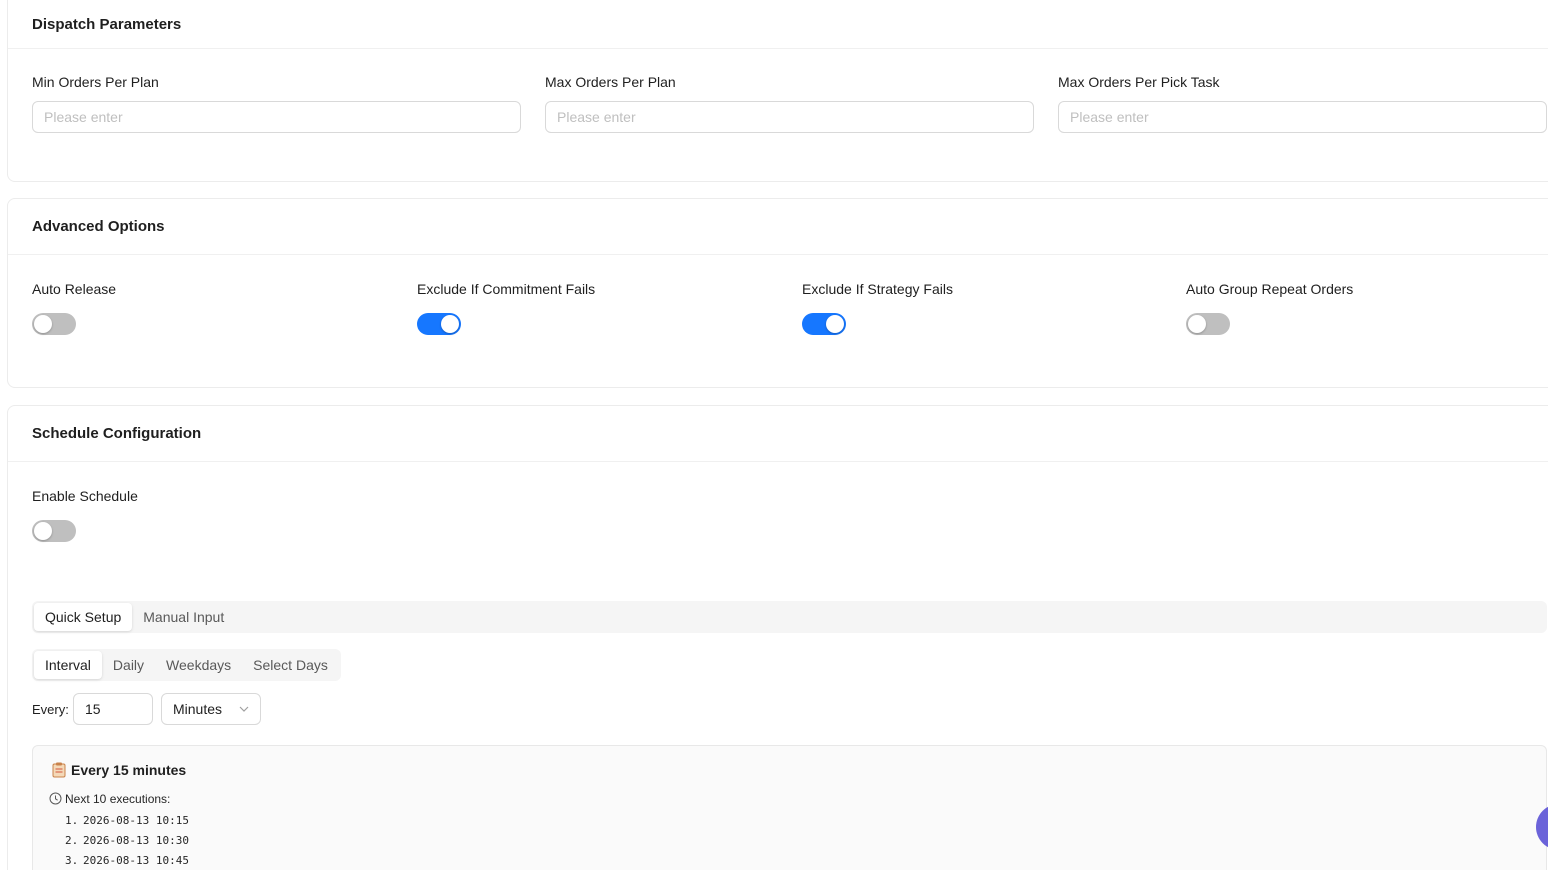  I want to click on execution-item: 3. 2026-08-13 10:45, so click(127, 860).